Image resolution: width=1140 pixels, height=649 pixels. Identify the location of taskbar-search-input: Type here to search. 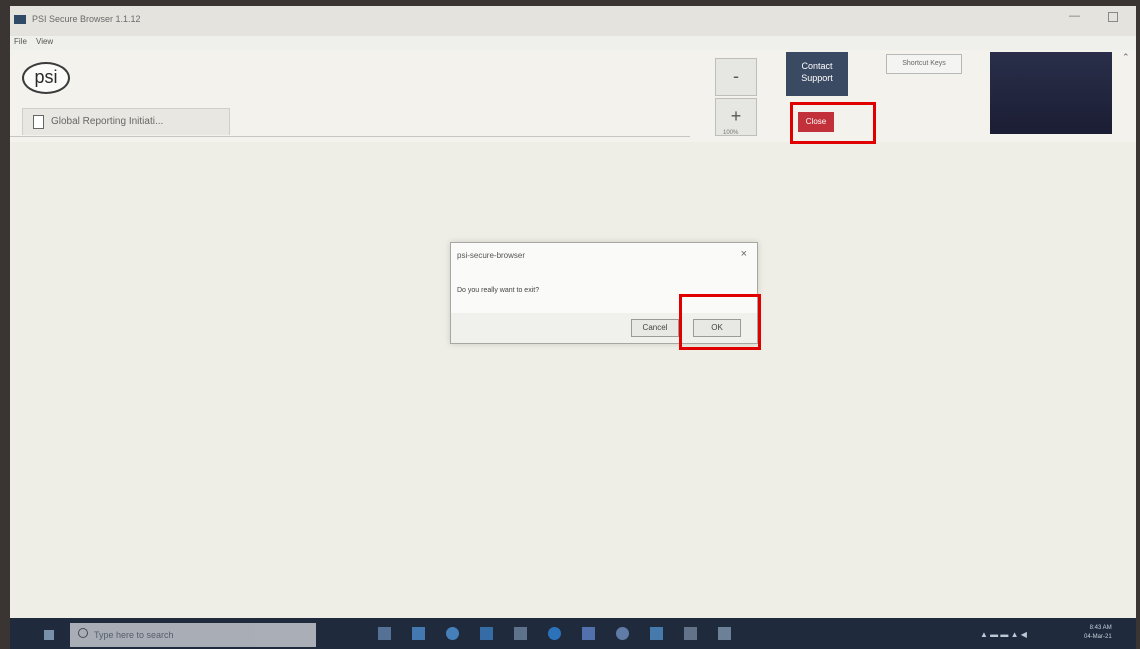
(193, 635).